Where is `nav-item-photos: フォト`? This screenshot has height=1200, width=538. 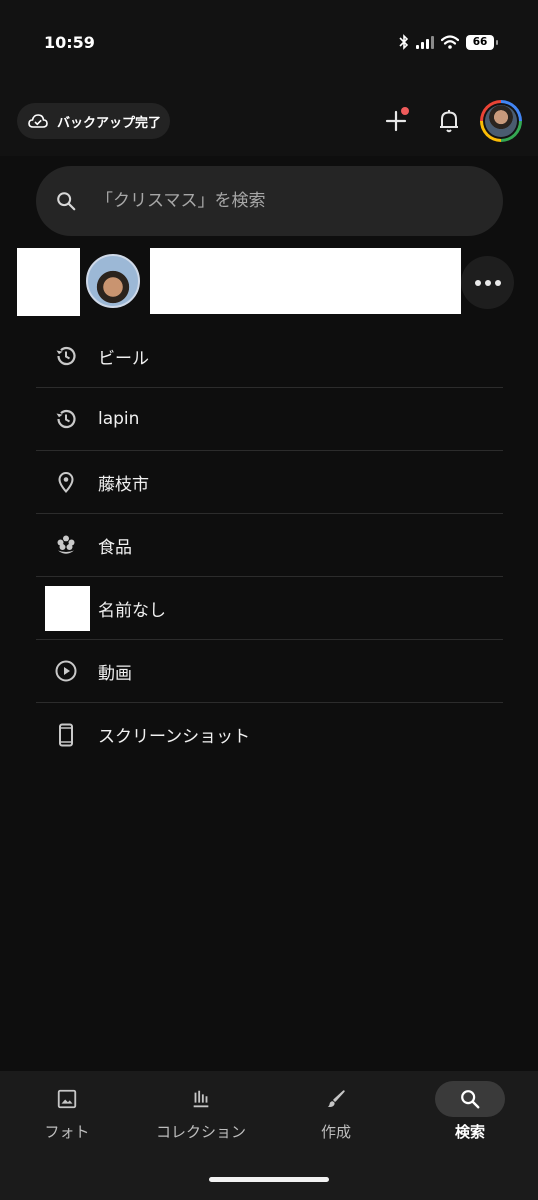 nav-item-photos: フォト is located at coordinates (67, 1106).